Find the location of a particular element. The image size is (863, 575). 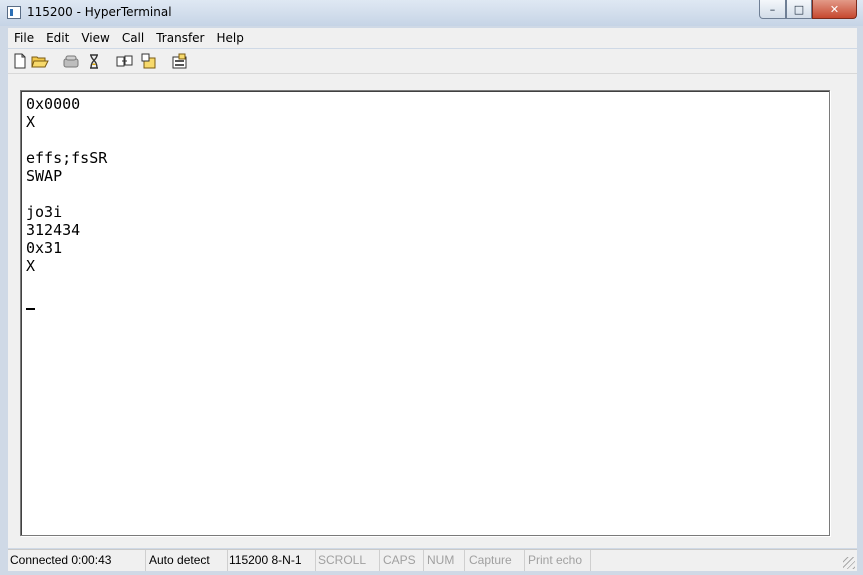

status-print-echo: Print echo is located at coordinates (558, 560).